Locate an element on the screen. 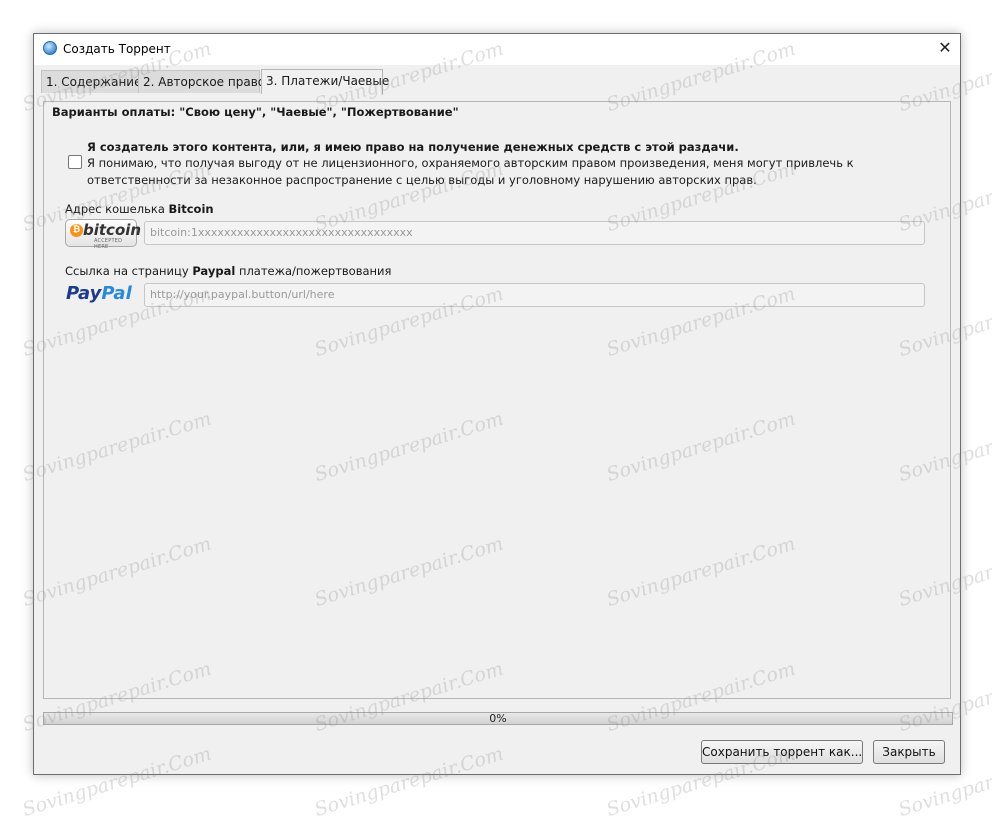 Image resolution: width=992 pixels, height=821 pixels. paypal-label-suffix: платежа/пожертвования is located at coordinates (315, 271).